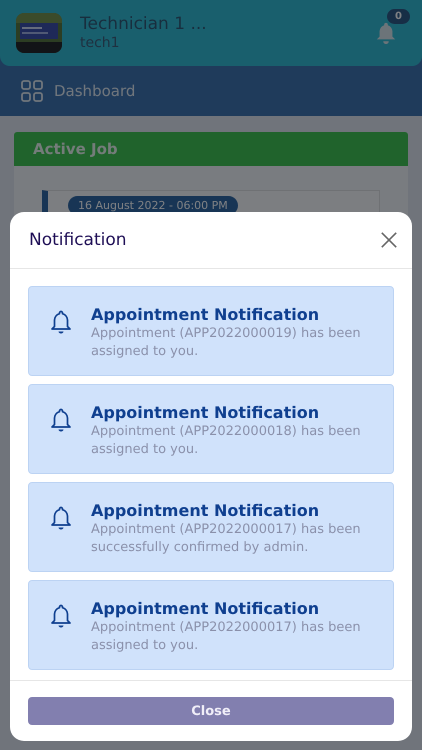 This screenshot has width=422, height=750. I want to click on active-job-title: Active Job, so click(211, 149).